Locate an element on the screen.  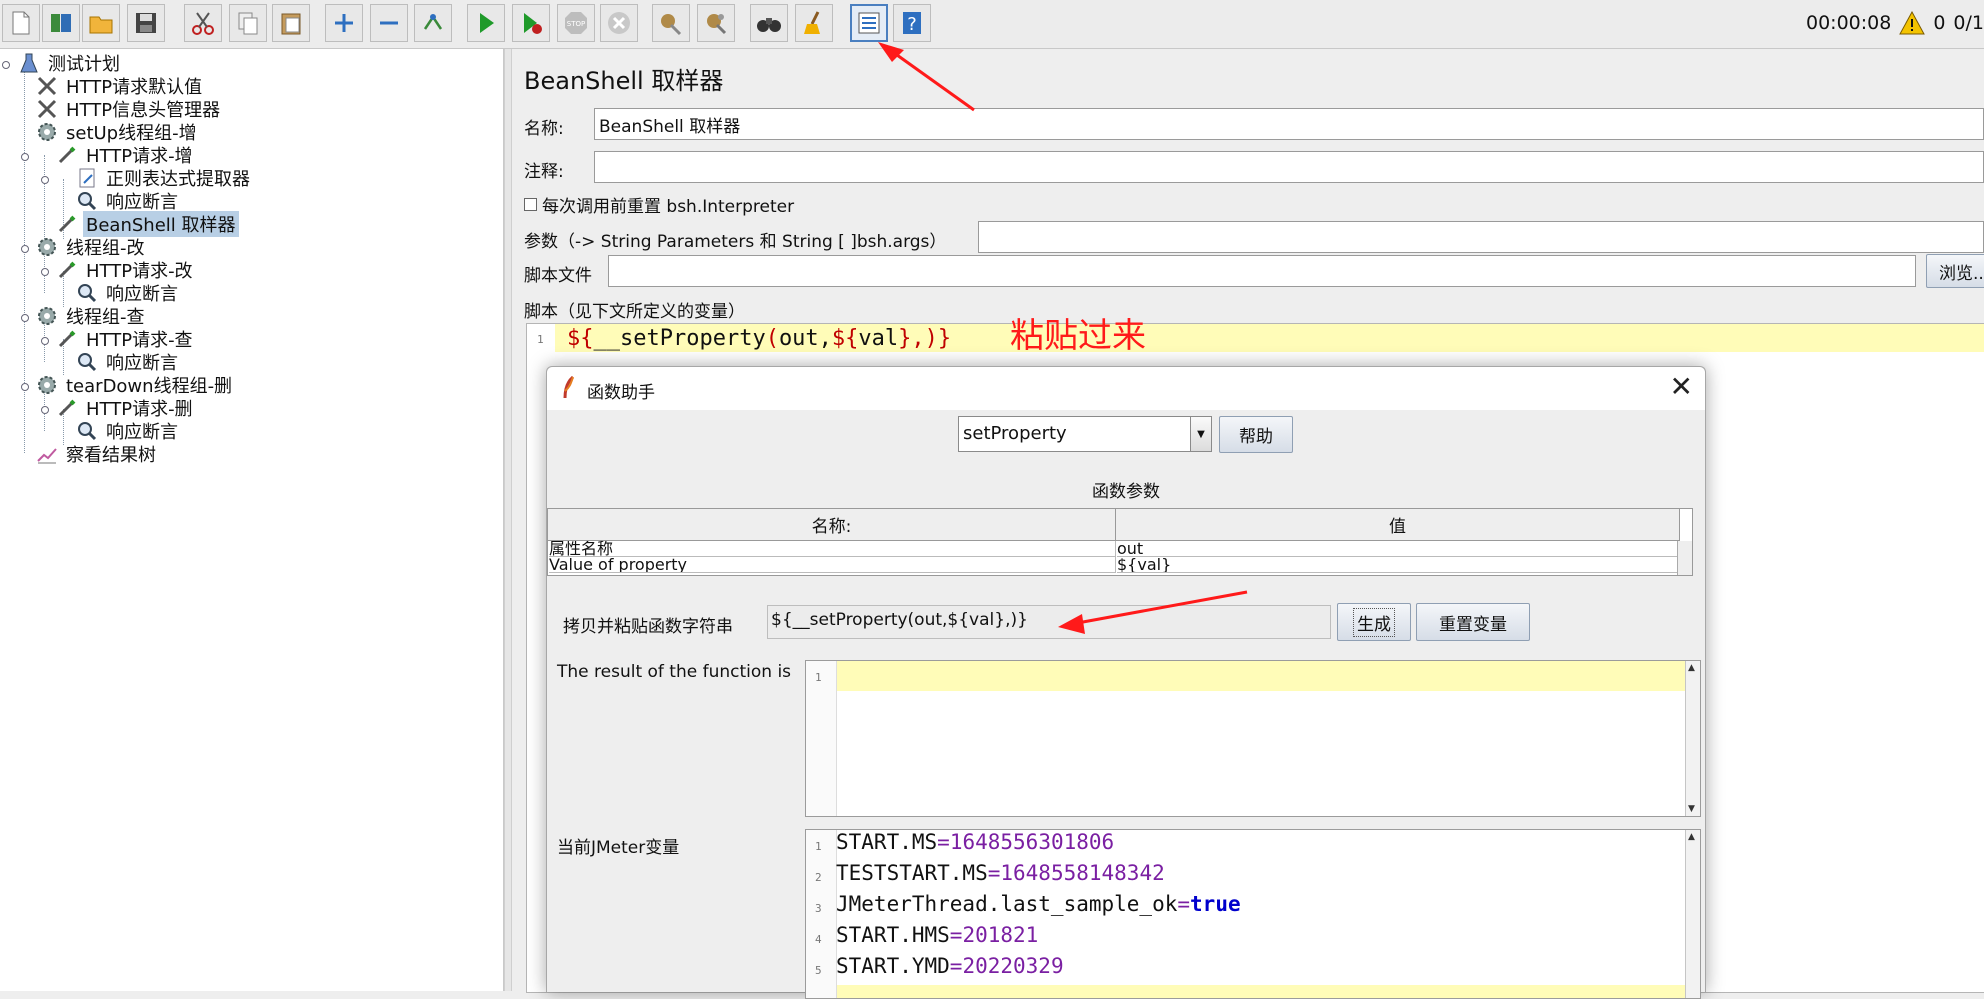
function-params-table: 名称: 值 属性名称 out Value of property ${val} is located at coordinates (1120, 542).